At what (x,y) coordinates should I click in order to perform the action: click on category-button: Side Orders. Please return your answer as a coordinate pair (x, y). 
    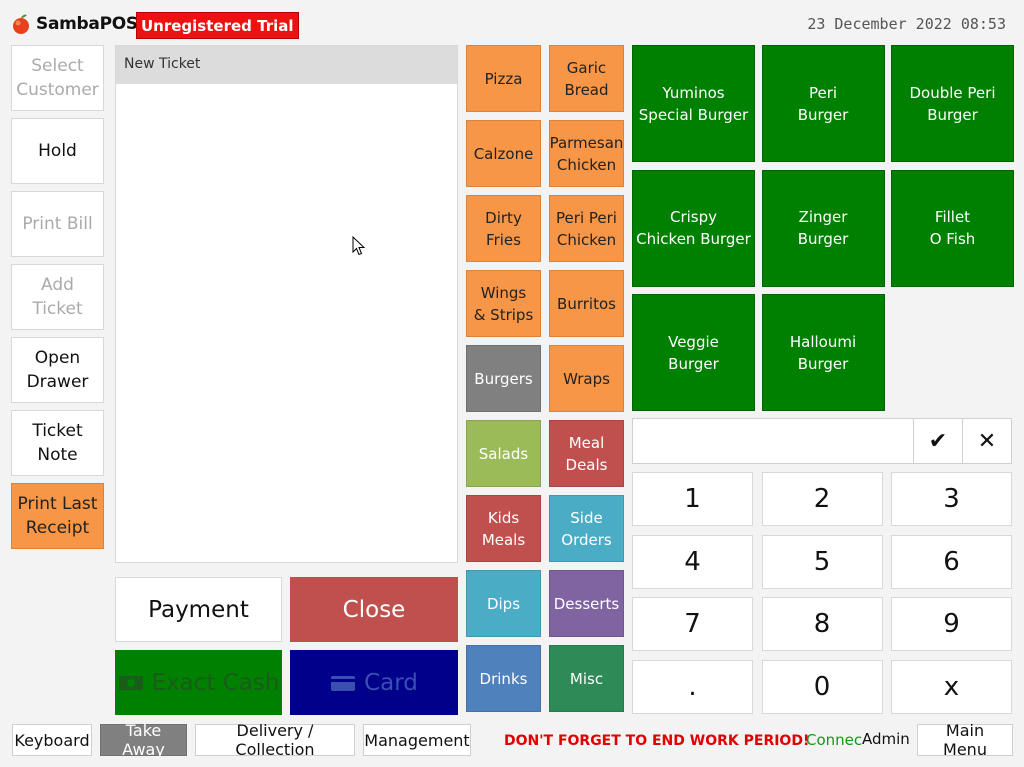
    Looking at the image, I should click on (586, 528).